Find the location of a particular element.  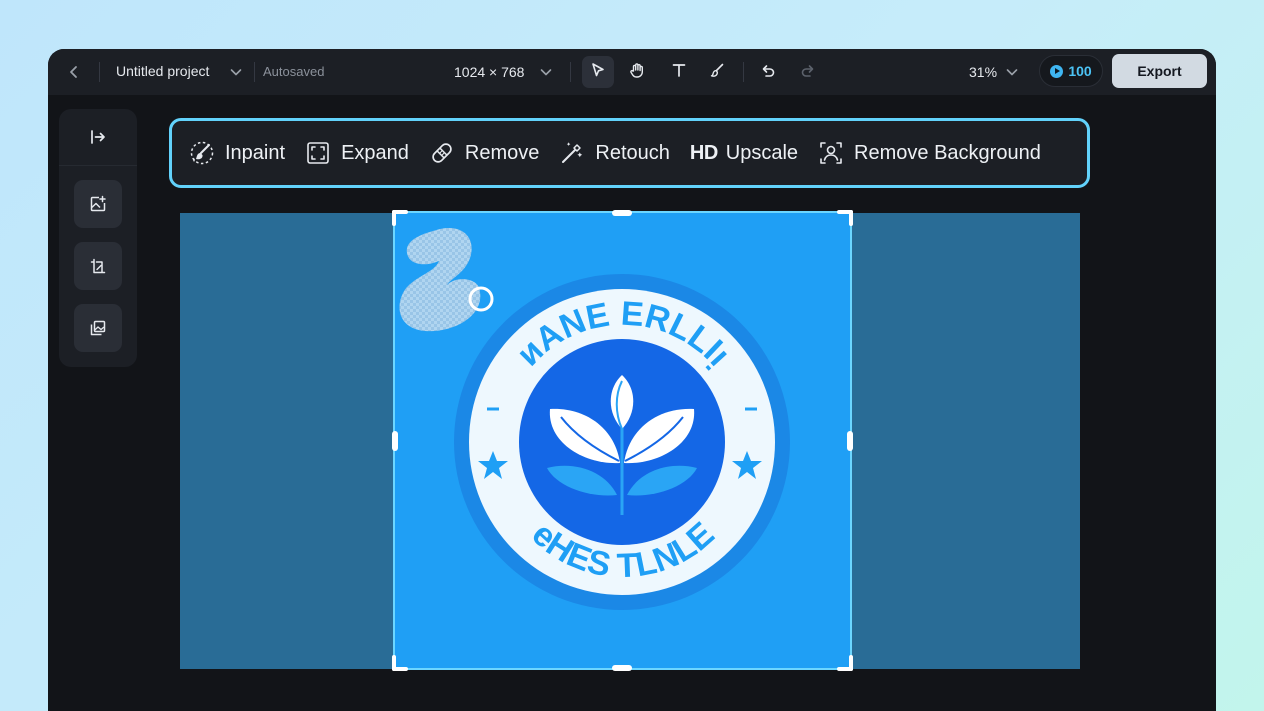

text-icon is located at coordinates (679, 72).